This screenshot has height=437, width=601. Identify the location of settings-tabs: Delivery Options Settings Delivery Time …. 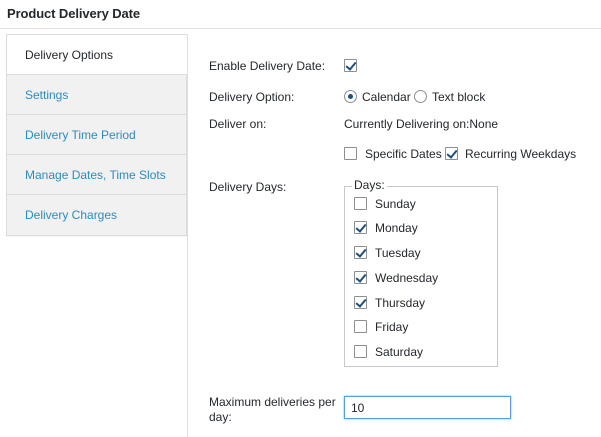
(96, 135).